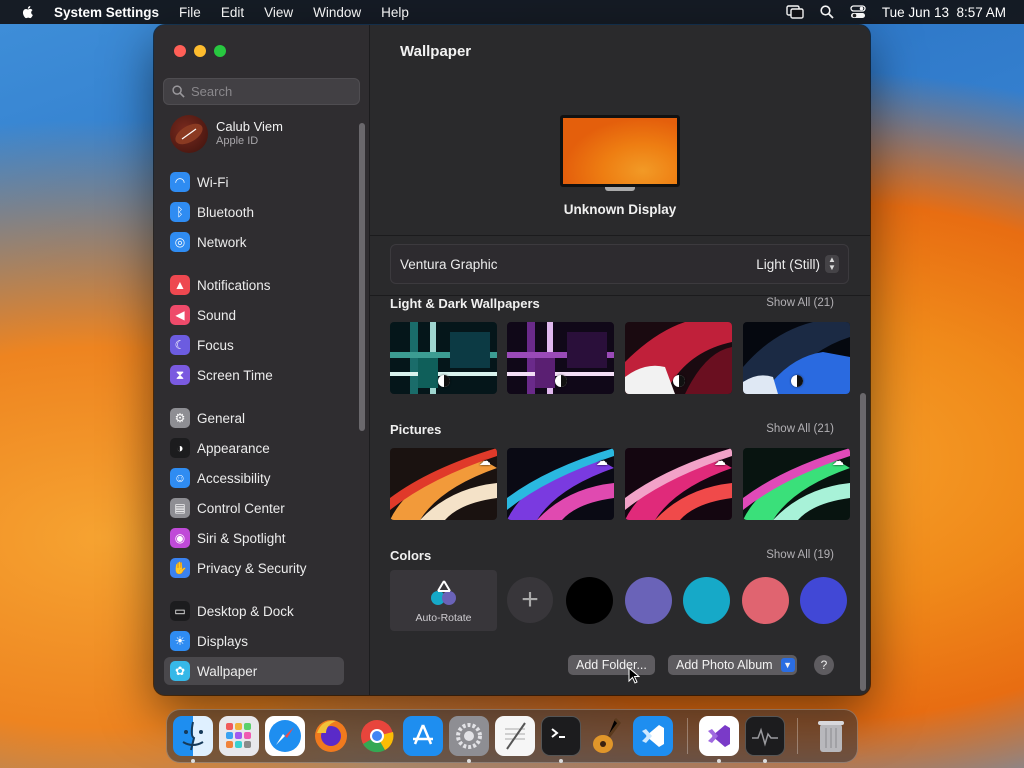 This screenshot has height=768, width=1024. I want to click on close-button, so click(180, 51).